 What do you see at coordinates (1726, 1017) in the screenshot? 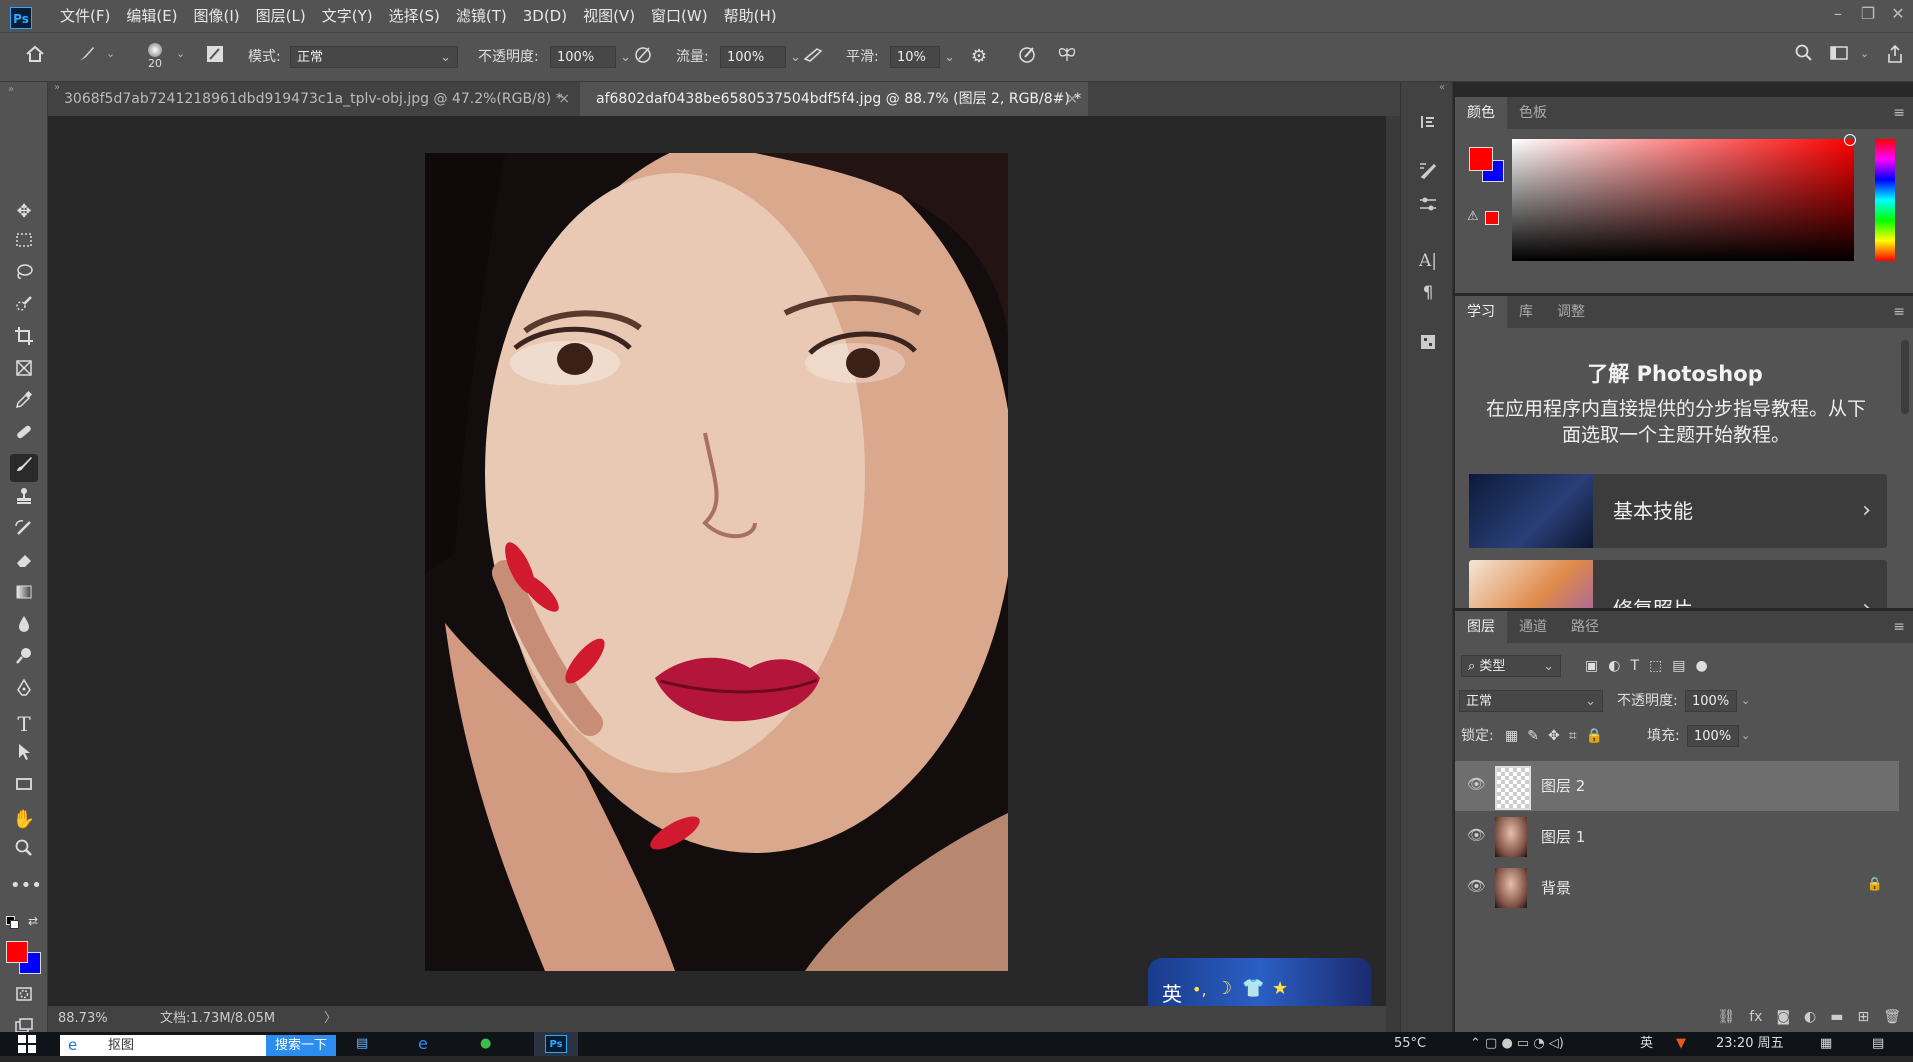
I see `link-layers-icon: ⛓` at bounding box center [1726, 1017].